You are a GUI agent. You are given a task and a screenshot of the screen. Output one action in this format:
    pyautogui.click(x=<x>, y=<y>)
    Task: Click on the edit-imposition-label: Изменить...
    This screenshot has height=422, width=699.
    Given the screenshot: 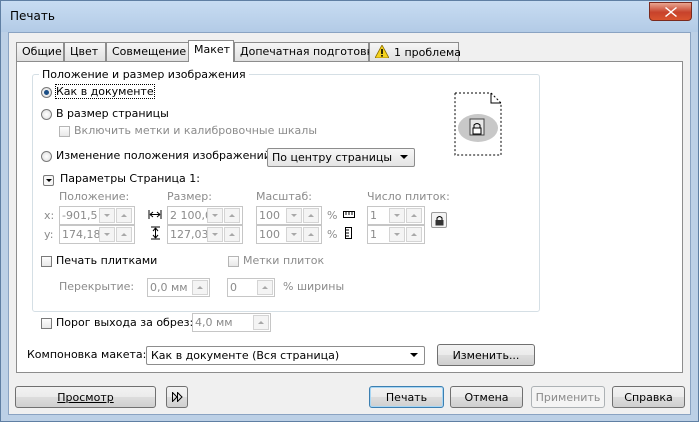 What is the action you would take?
    pyautogui.click(x=486, y=355)
    